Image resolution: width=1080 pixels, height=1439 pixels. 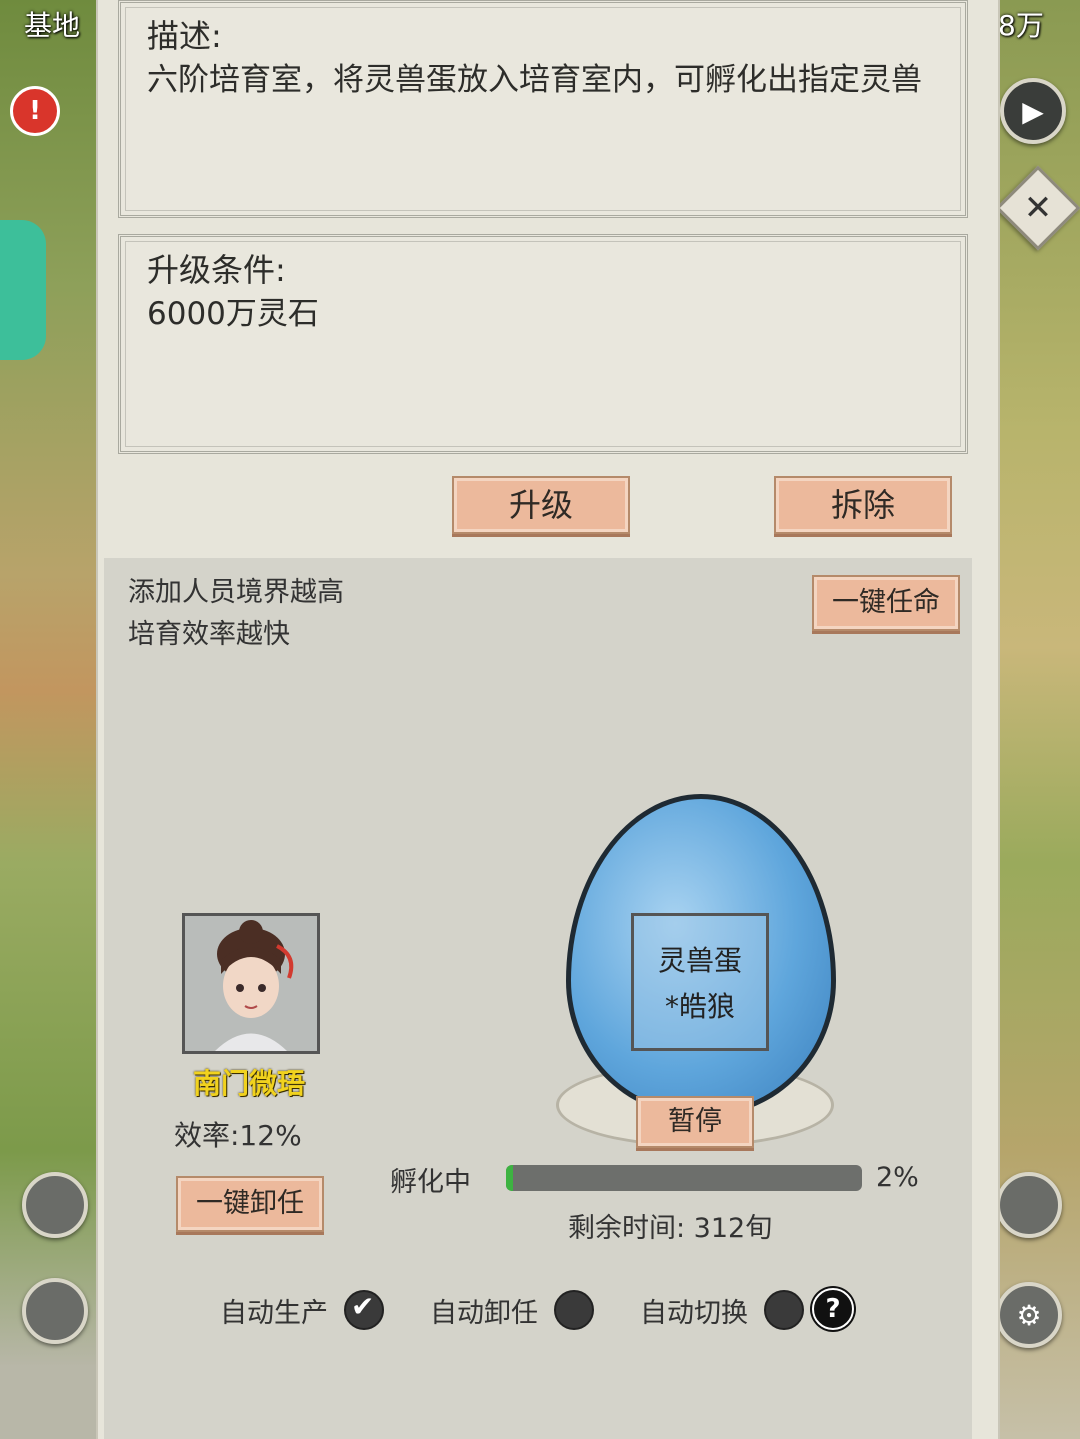 I want to click on disciple-icon, so click(x=55, y=1205).